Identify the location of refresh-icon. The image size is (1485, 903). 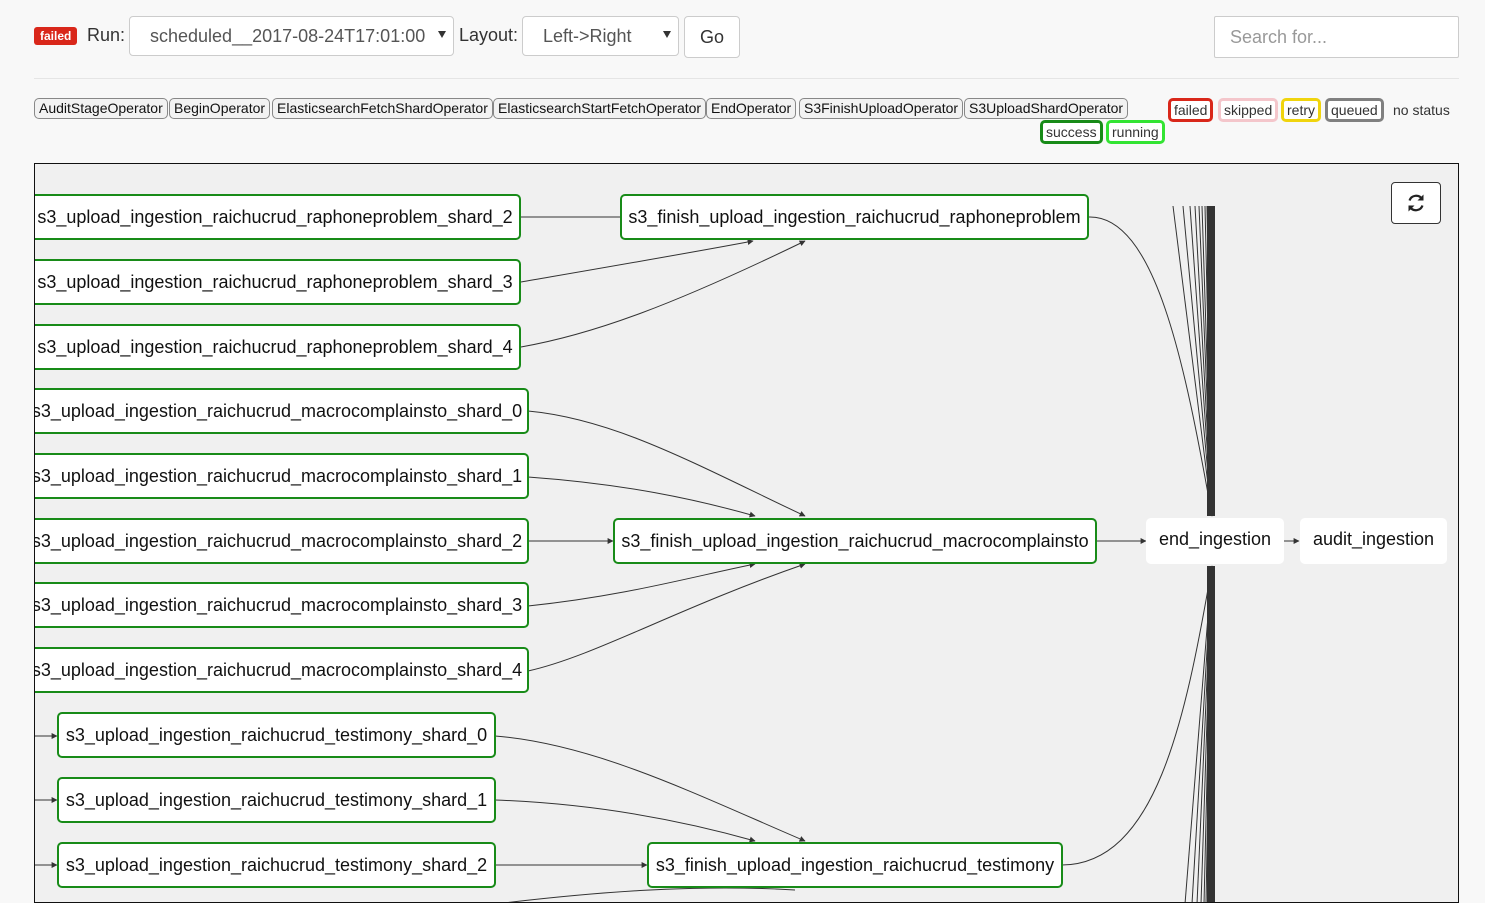
(1416, 203).